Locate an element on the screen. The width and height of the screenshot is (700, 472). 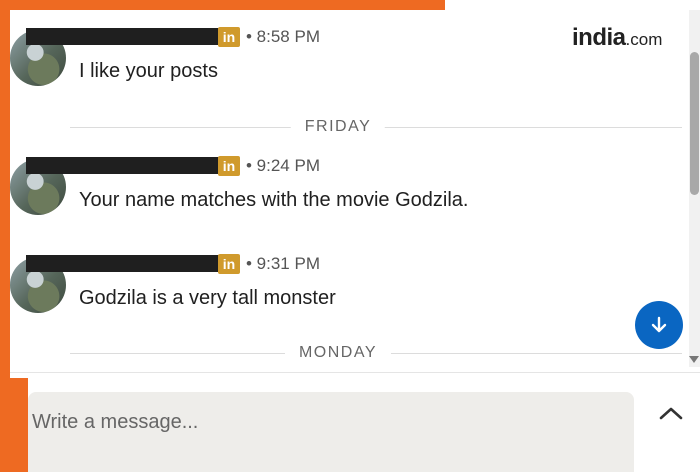
message-text: Godzila is a very tall monster is located at coordinates (207, 298).